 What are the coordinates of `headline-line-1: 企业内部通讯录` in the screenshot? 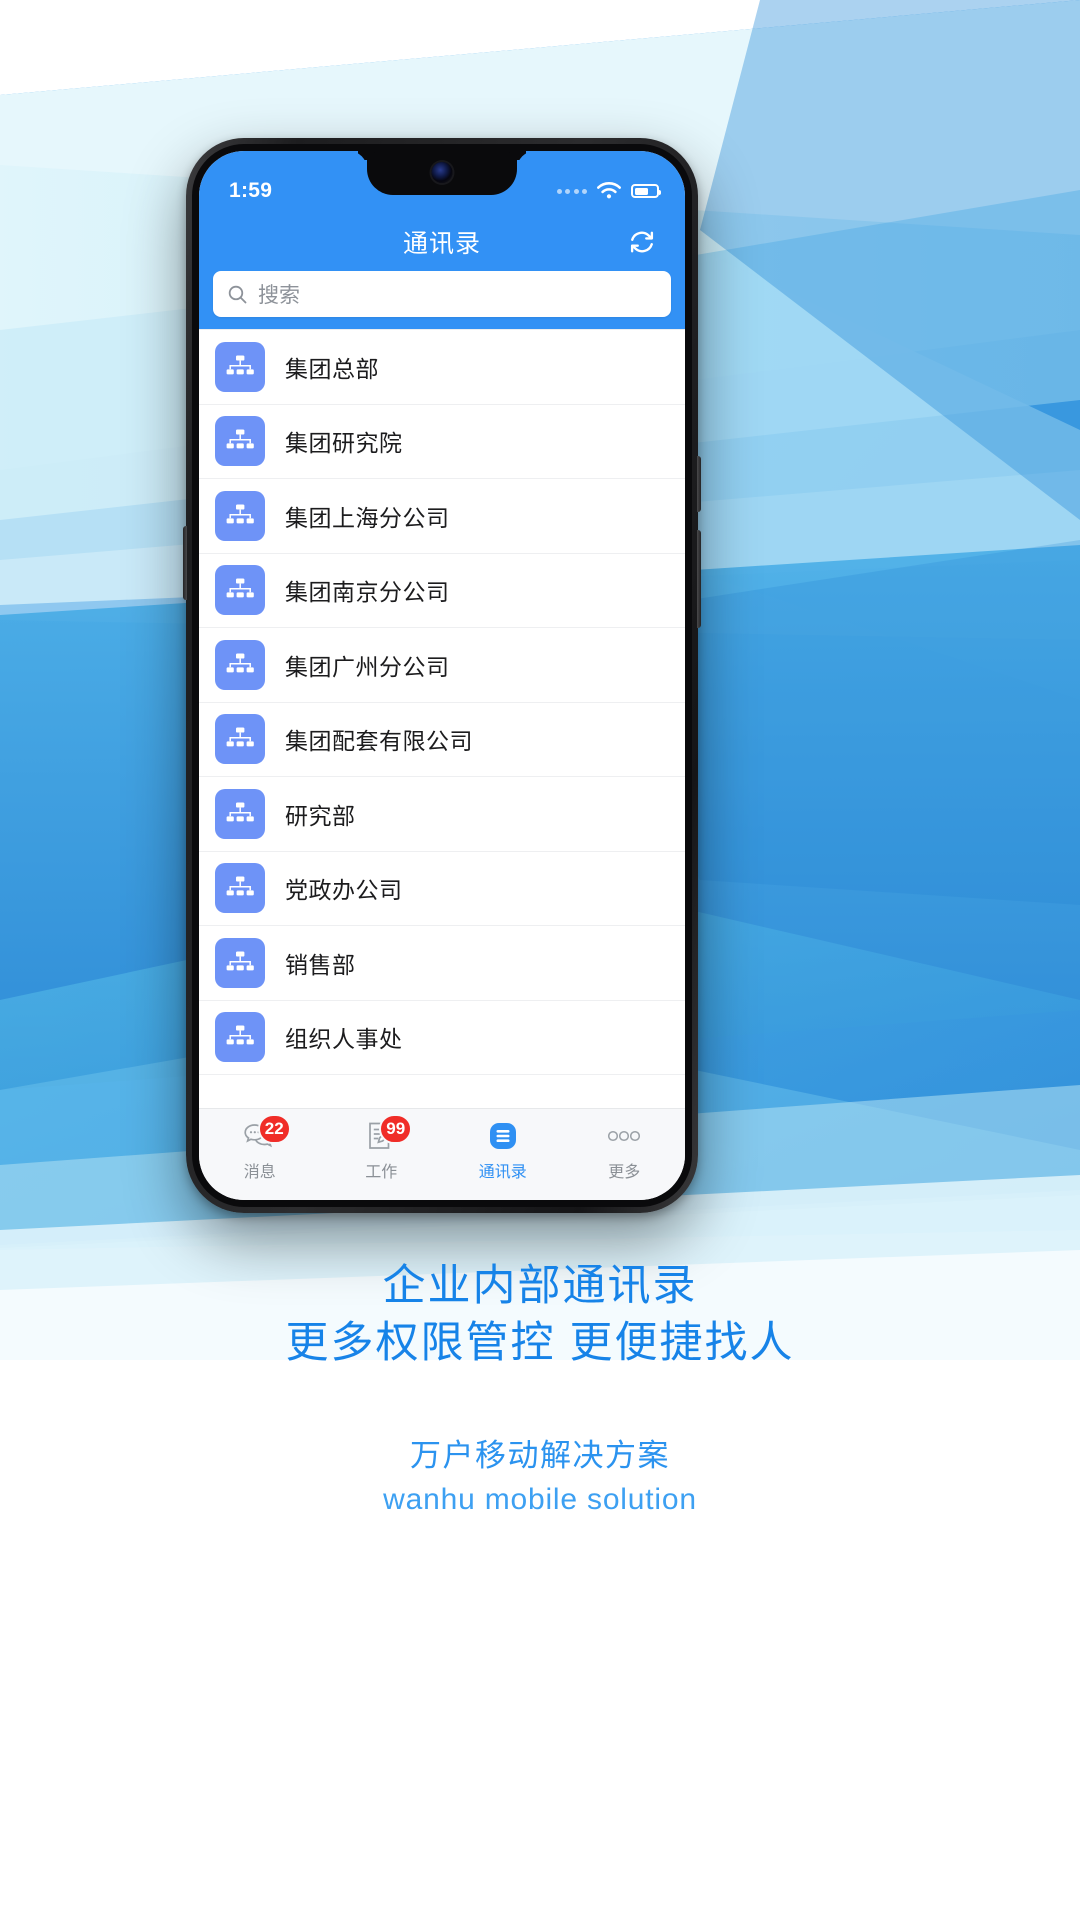 It's located at (540, 1286).